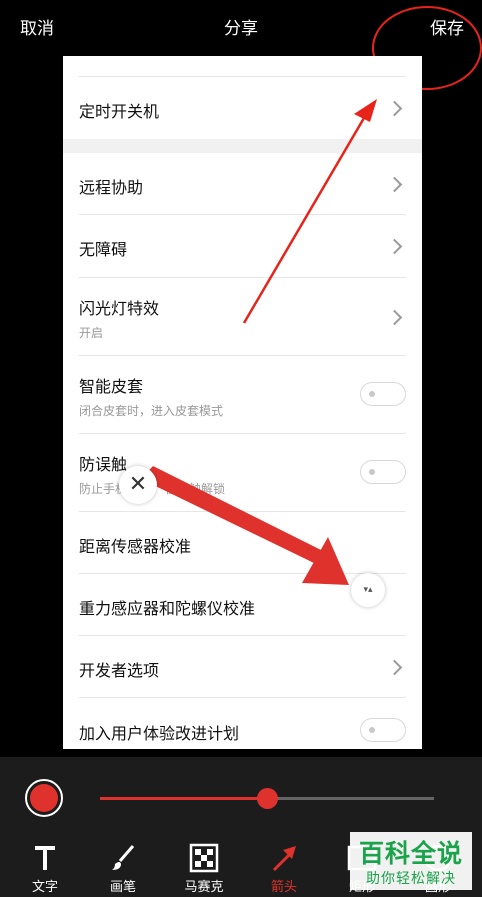  I want to click on rotate-arrow-handle: ▾▴, so click(368, 590).